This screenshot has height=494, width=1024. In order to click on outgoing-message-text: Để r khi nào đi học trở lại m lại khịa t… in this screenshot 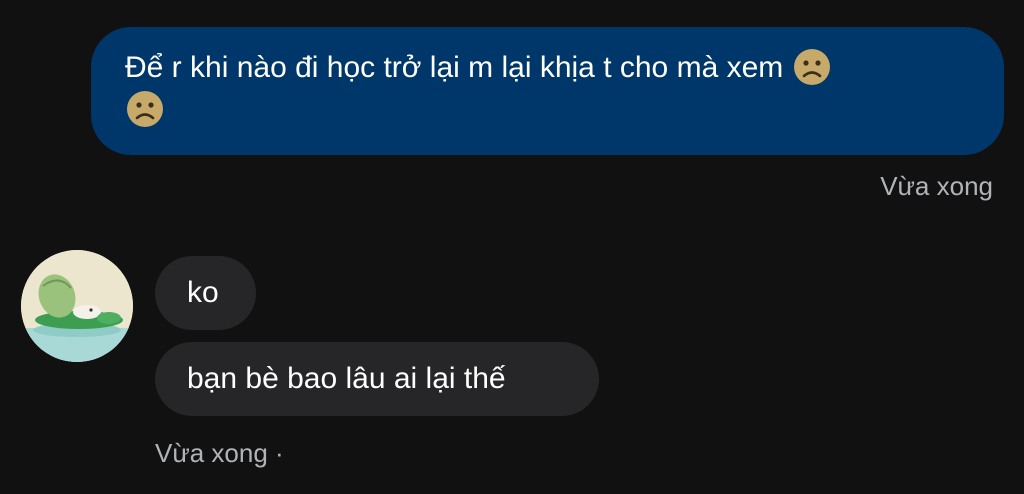, I will do `click(454, 67)`.